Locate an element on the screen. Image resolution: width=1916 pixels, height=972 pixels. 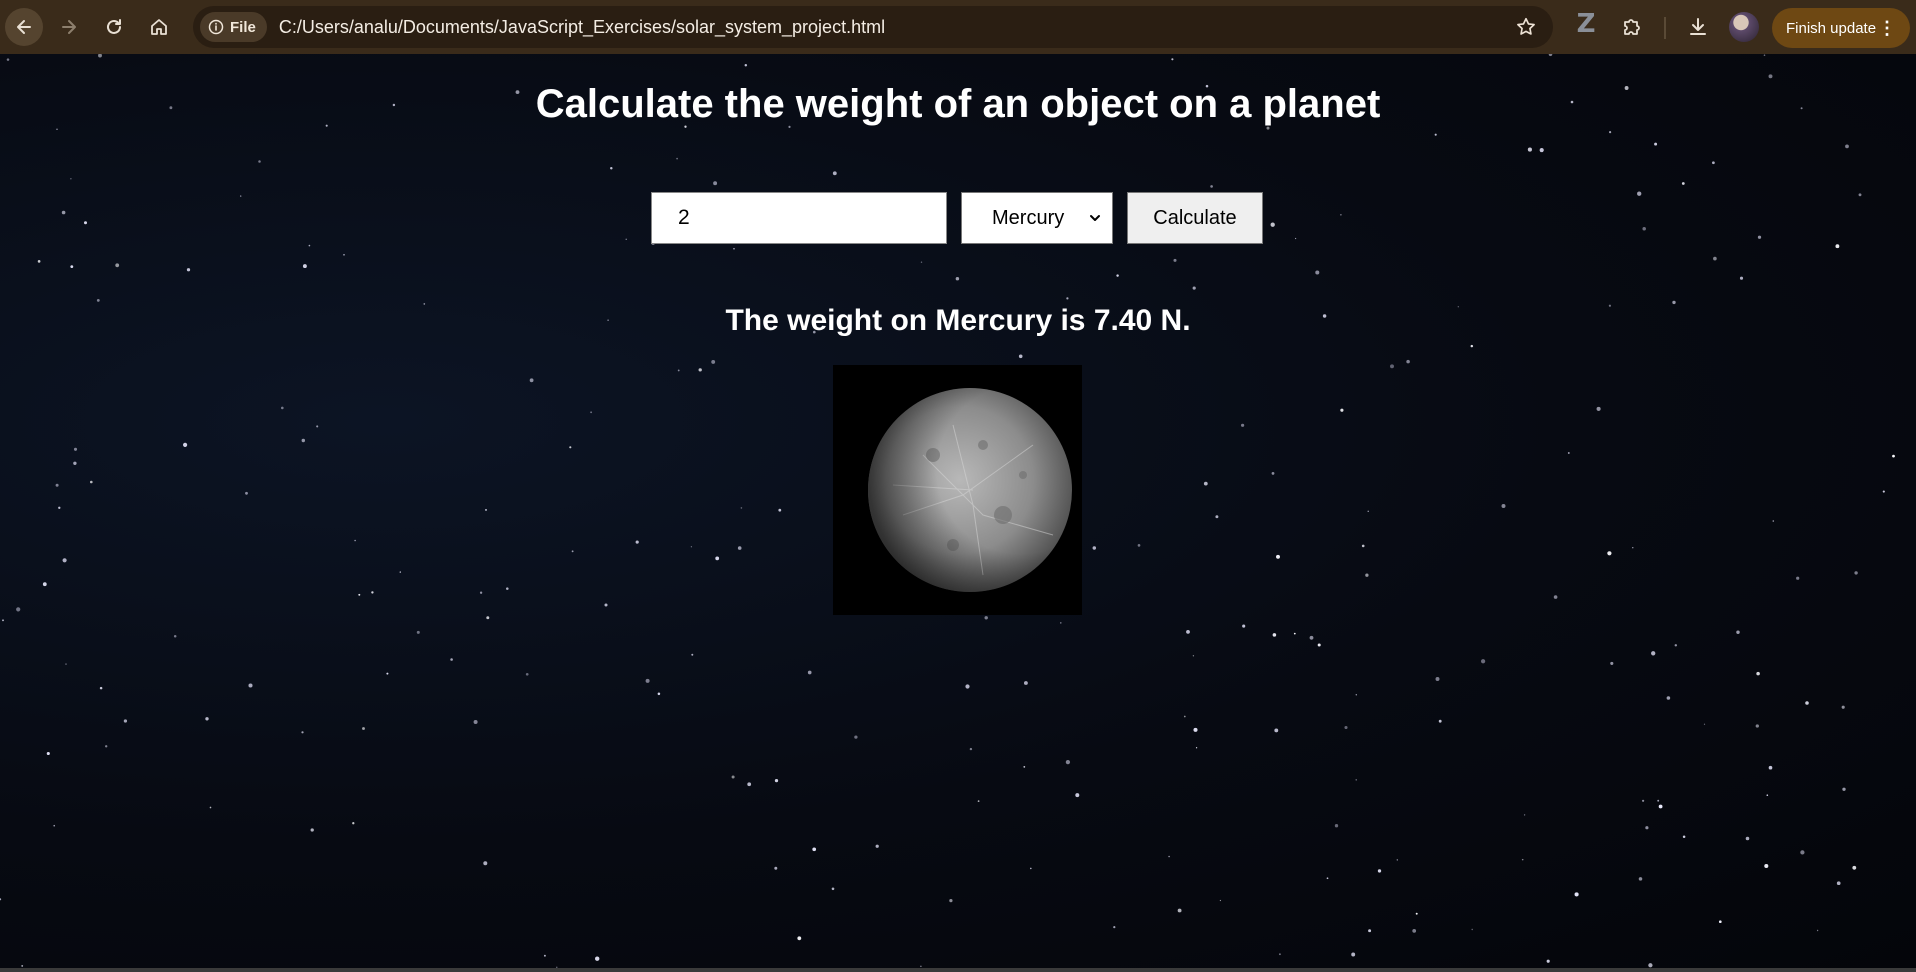
star-icon is located at coordinates (1526, 27).